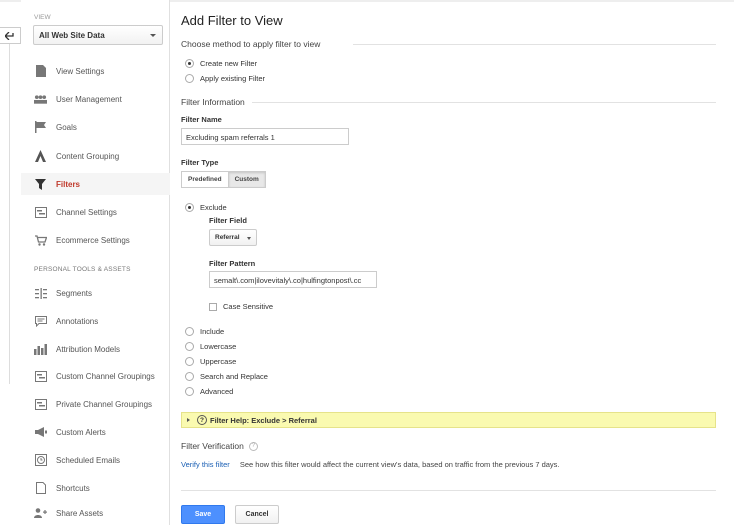  I want to click on sidebar-item-custom-channel-groupings: Custom Channel Groupings, so click(95, 376).